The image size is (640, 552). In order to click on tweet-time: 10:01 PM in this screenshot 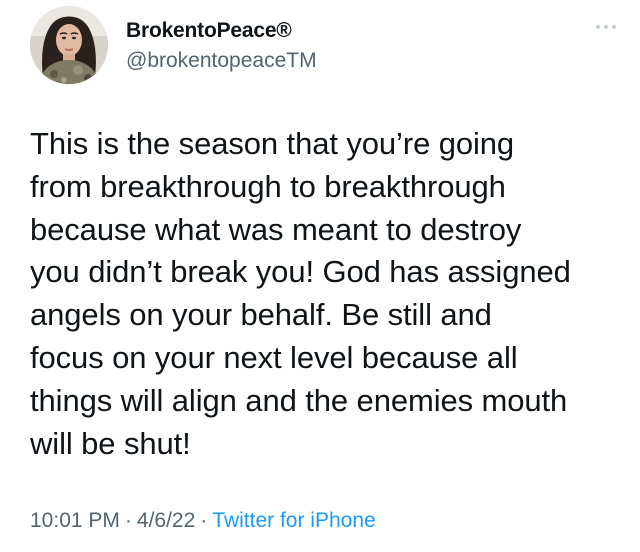, I will do `click(75, 520)`.